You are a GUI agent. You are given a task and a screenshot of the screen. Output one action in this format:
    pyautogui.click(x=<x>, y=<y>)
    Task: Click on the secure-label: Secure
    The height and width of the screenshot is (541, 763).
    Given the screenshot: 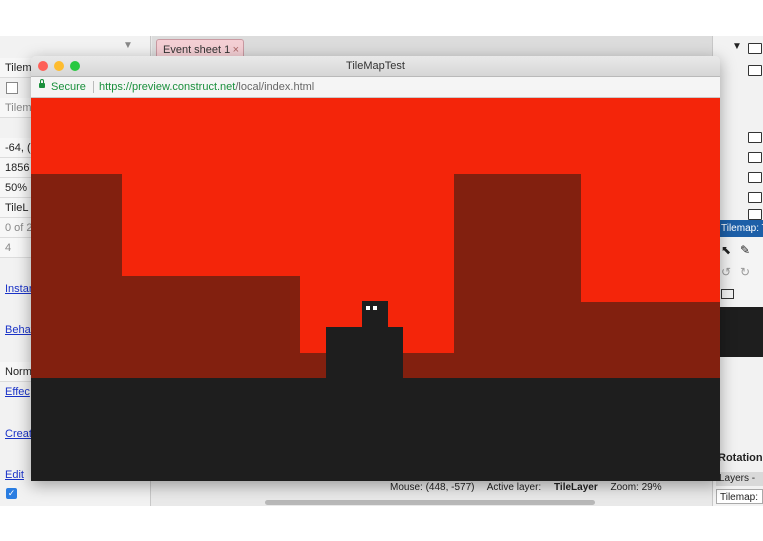 What is the action you would take?
    pyautogui.click(x=68, y=87)
    